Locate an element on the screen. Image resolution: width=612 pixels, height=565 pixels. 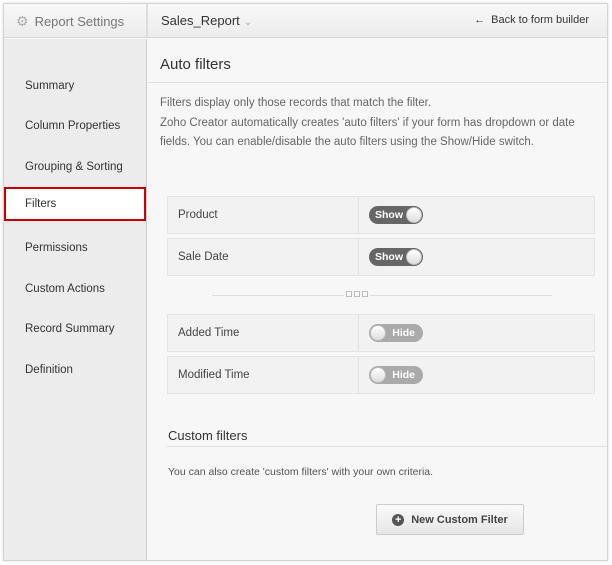
auto-filters-title: Auto filters is located at coordinates (195, 64).